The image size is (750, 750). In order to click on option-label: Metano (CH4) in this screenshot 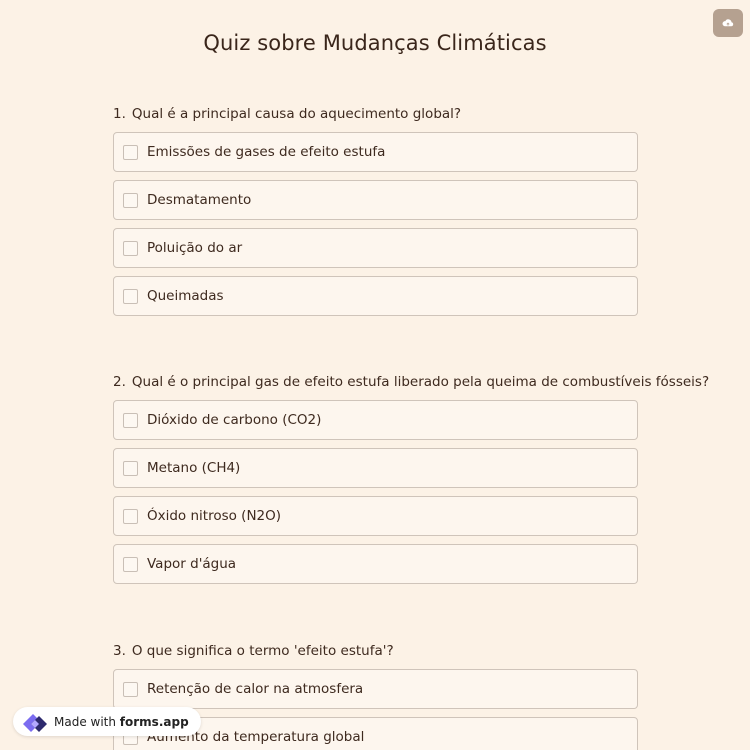, I will do `click(194, 468)`.